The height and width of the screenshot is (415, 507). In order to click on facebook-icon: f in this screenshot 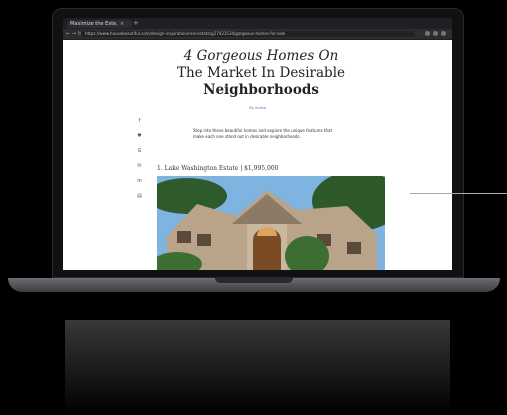, I will do `click(140, 121)`.